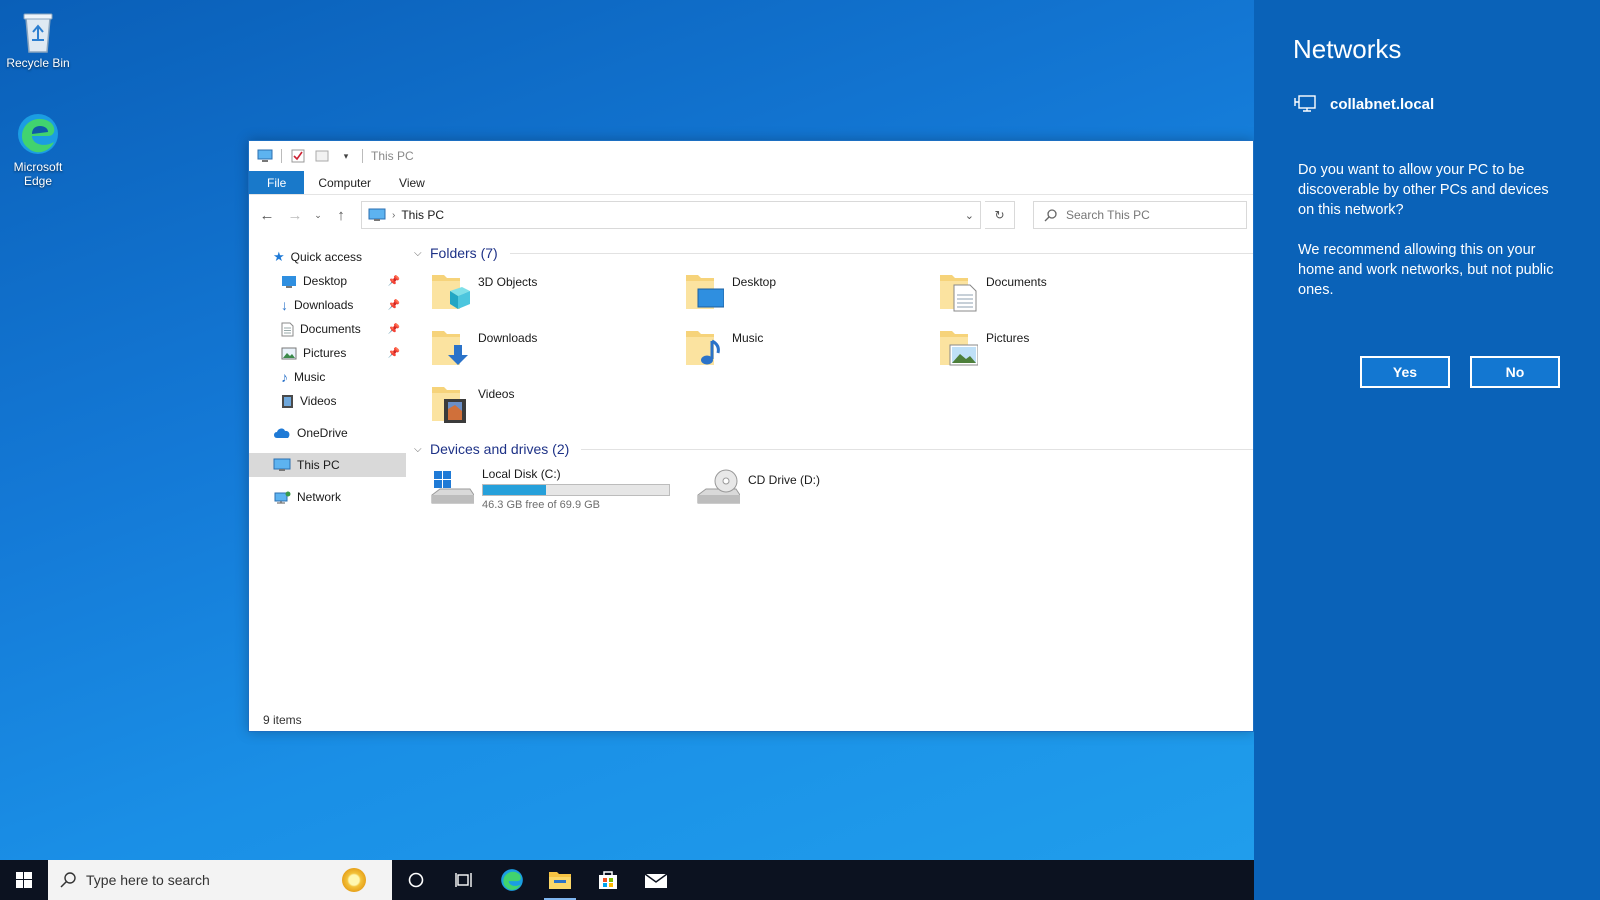 Image resolution: width=1600 pixels, height=900 pixels. I want to click on nav-item-label: This PC, so click(318, 465).